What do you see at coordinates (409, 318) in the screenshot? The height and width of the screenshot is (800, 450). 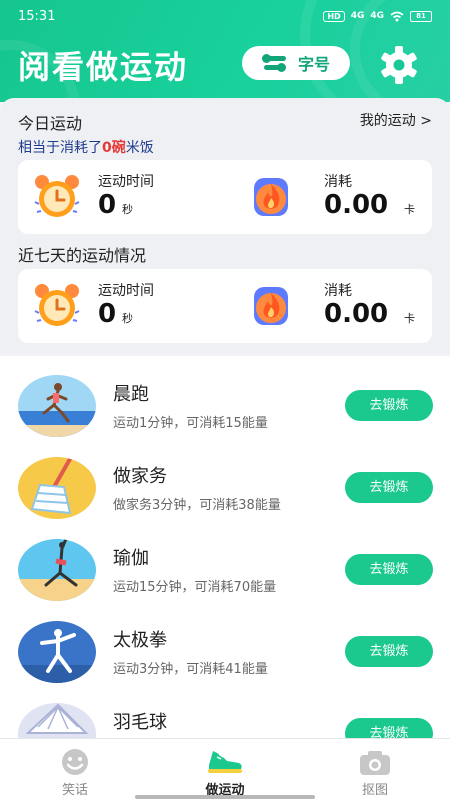 I see `week-calorie-unit: 卡` at bounding box center [409, 318].